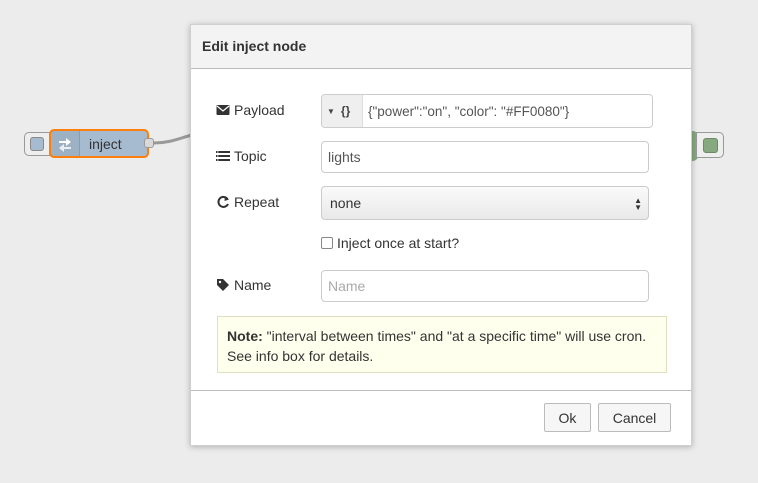 Image resolution: width=758 pixels, height=483 pixels. What do you see at coordinates (243, 285) in the screenshot?
I see `name-label: Name` at bounding box center [243, 285].